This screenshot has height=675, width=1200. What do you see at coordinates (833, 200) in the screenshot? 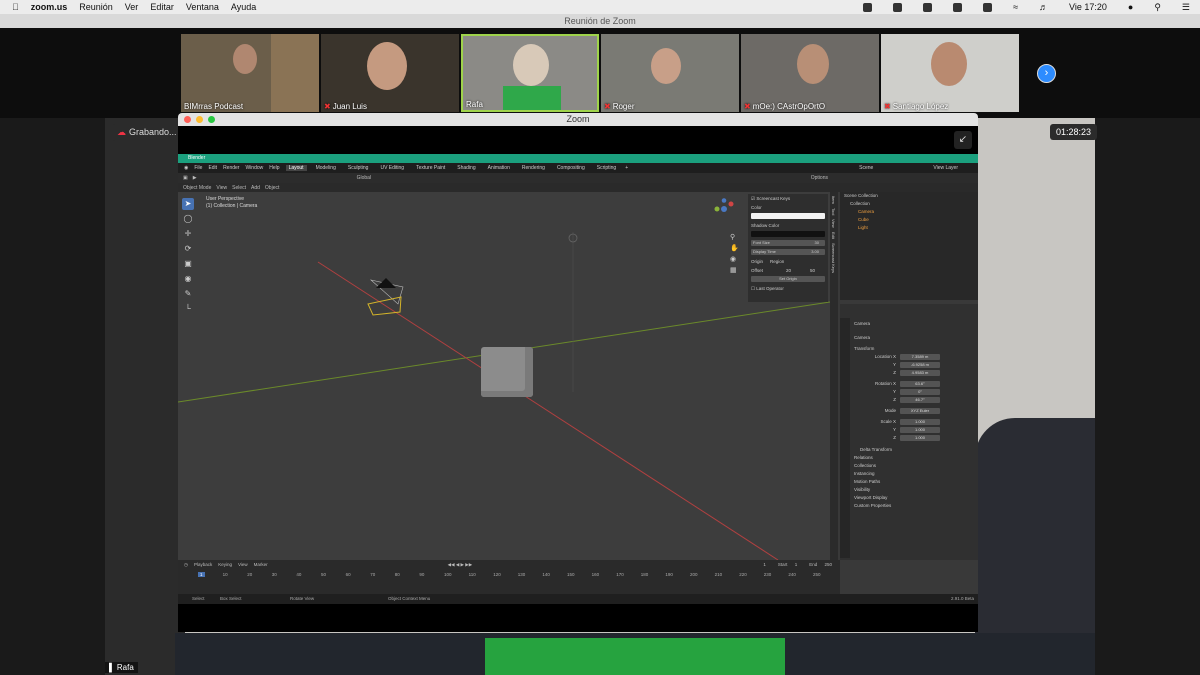
I see `tab-item: Item` at bounding box center [833, 200].